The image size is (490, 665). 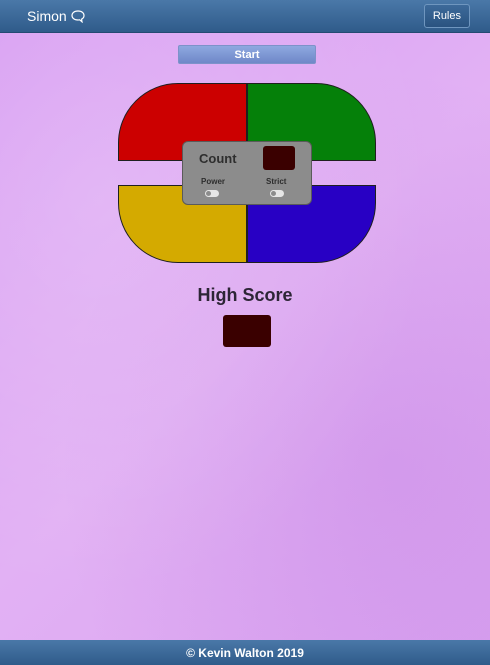 What do you see at coordinates (208, 193) in the screenshot?
I see `power-toggle-knob` at bounding box center [208, 193].